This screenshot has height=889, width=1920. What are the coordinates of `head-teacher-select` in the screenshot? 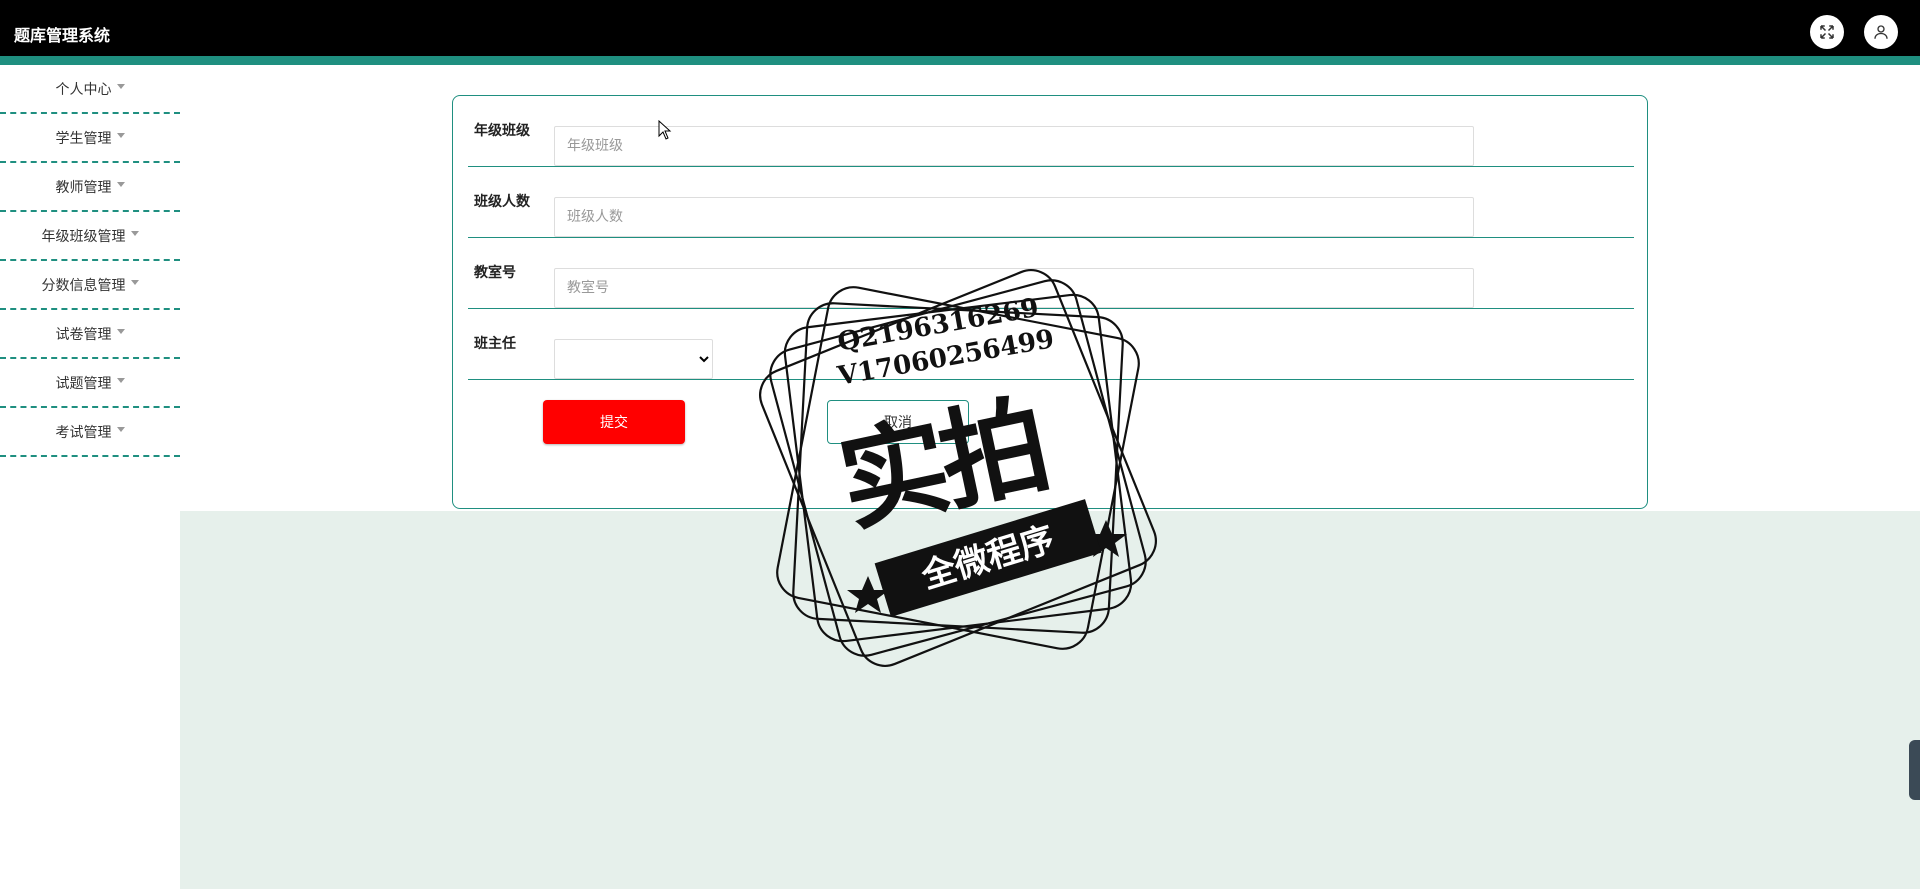 It's located at (633, 359).